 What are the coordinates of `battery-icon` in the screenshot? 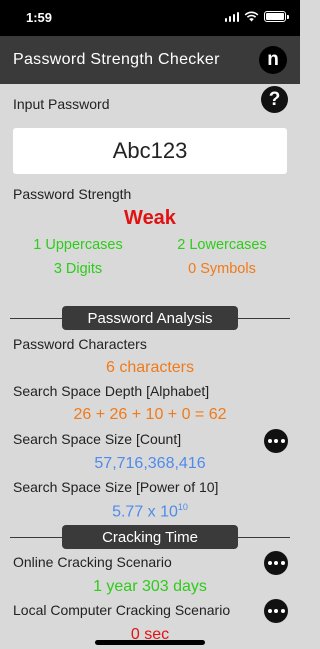 It's located at (276, 16).